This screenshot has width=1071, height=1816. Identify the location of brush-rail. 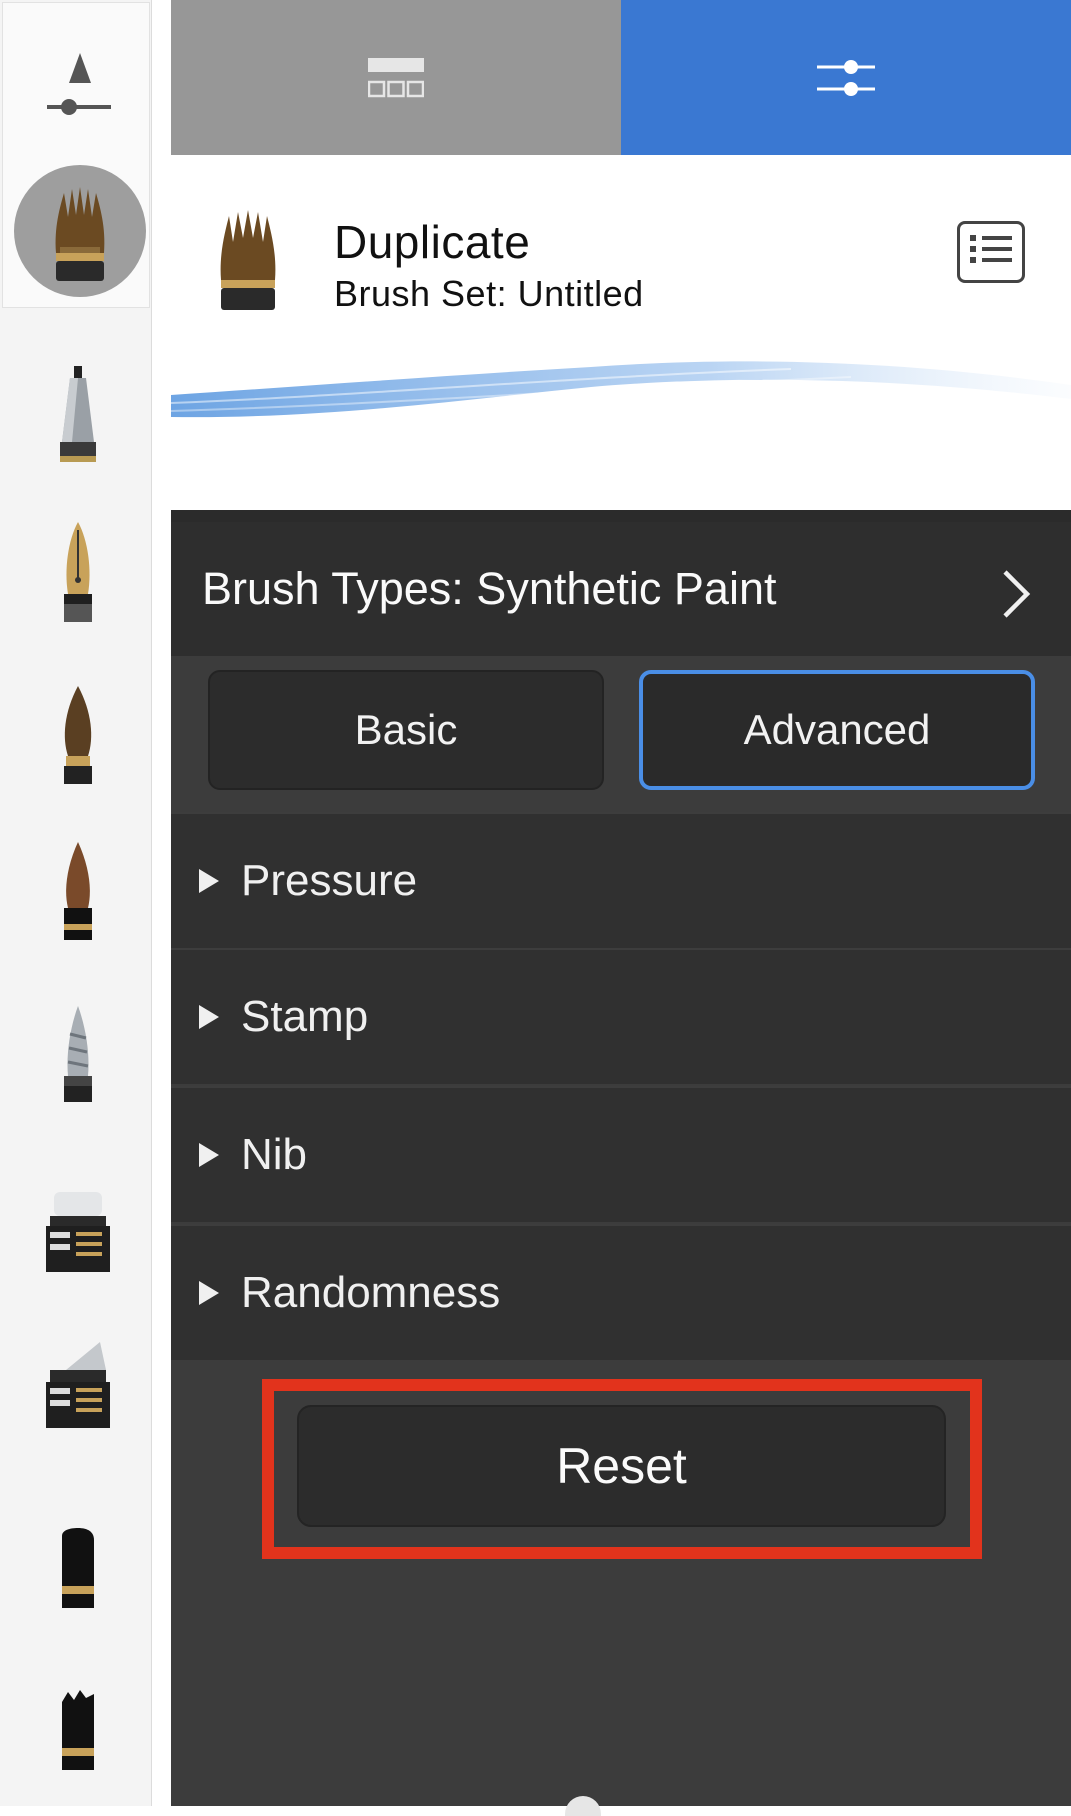
(76, 903).